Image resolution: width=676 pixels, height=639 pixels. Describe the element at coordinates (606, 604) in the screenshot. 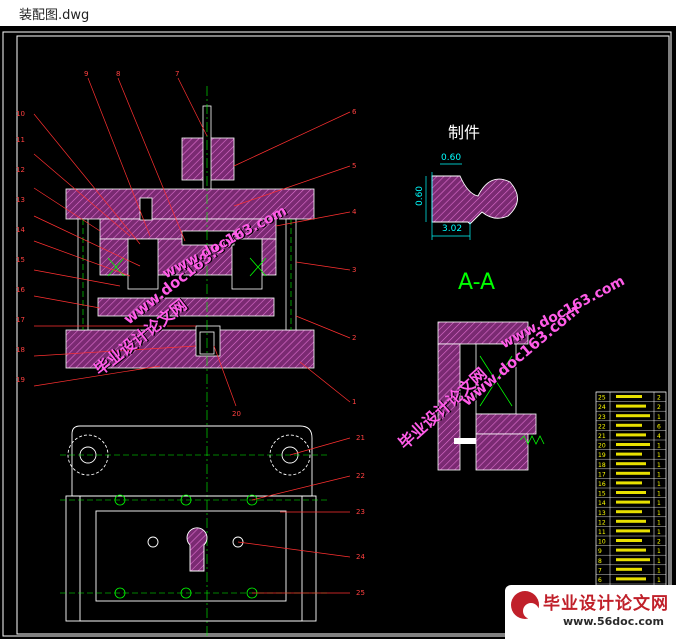

I see `logo-name: 毕业设计论文网` at that location.